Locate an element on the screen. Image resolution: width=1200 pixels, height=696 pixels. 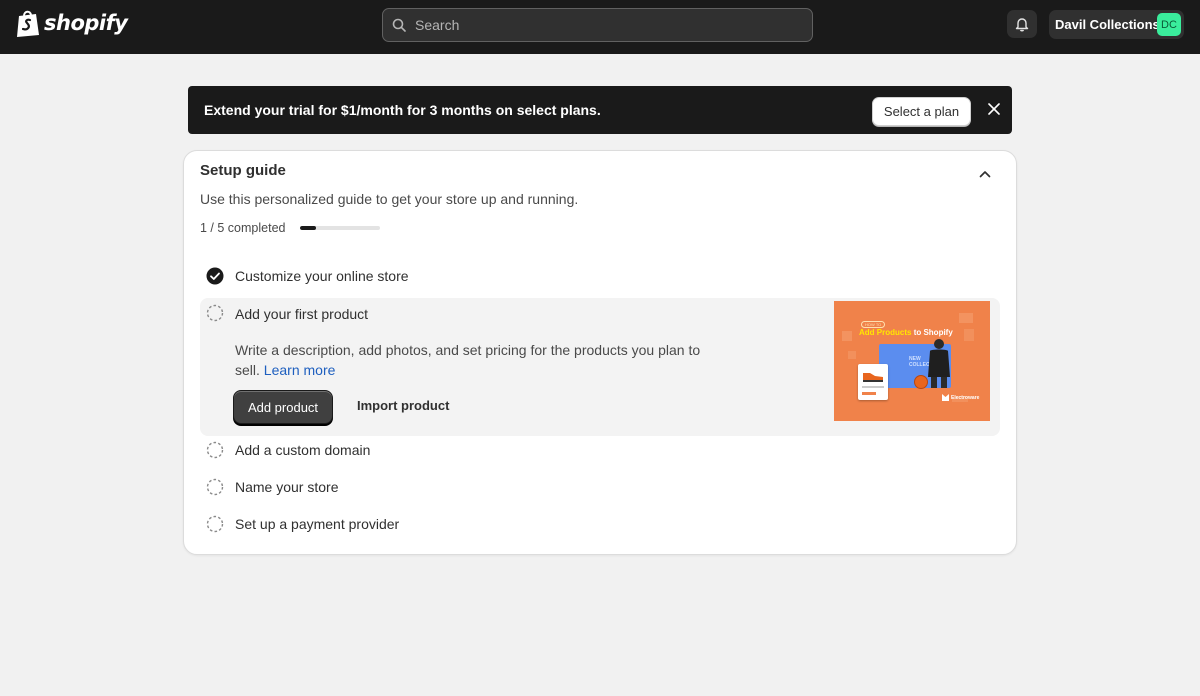
step-custom-domain: Add a custom domain is located at coordinates (600, 450).